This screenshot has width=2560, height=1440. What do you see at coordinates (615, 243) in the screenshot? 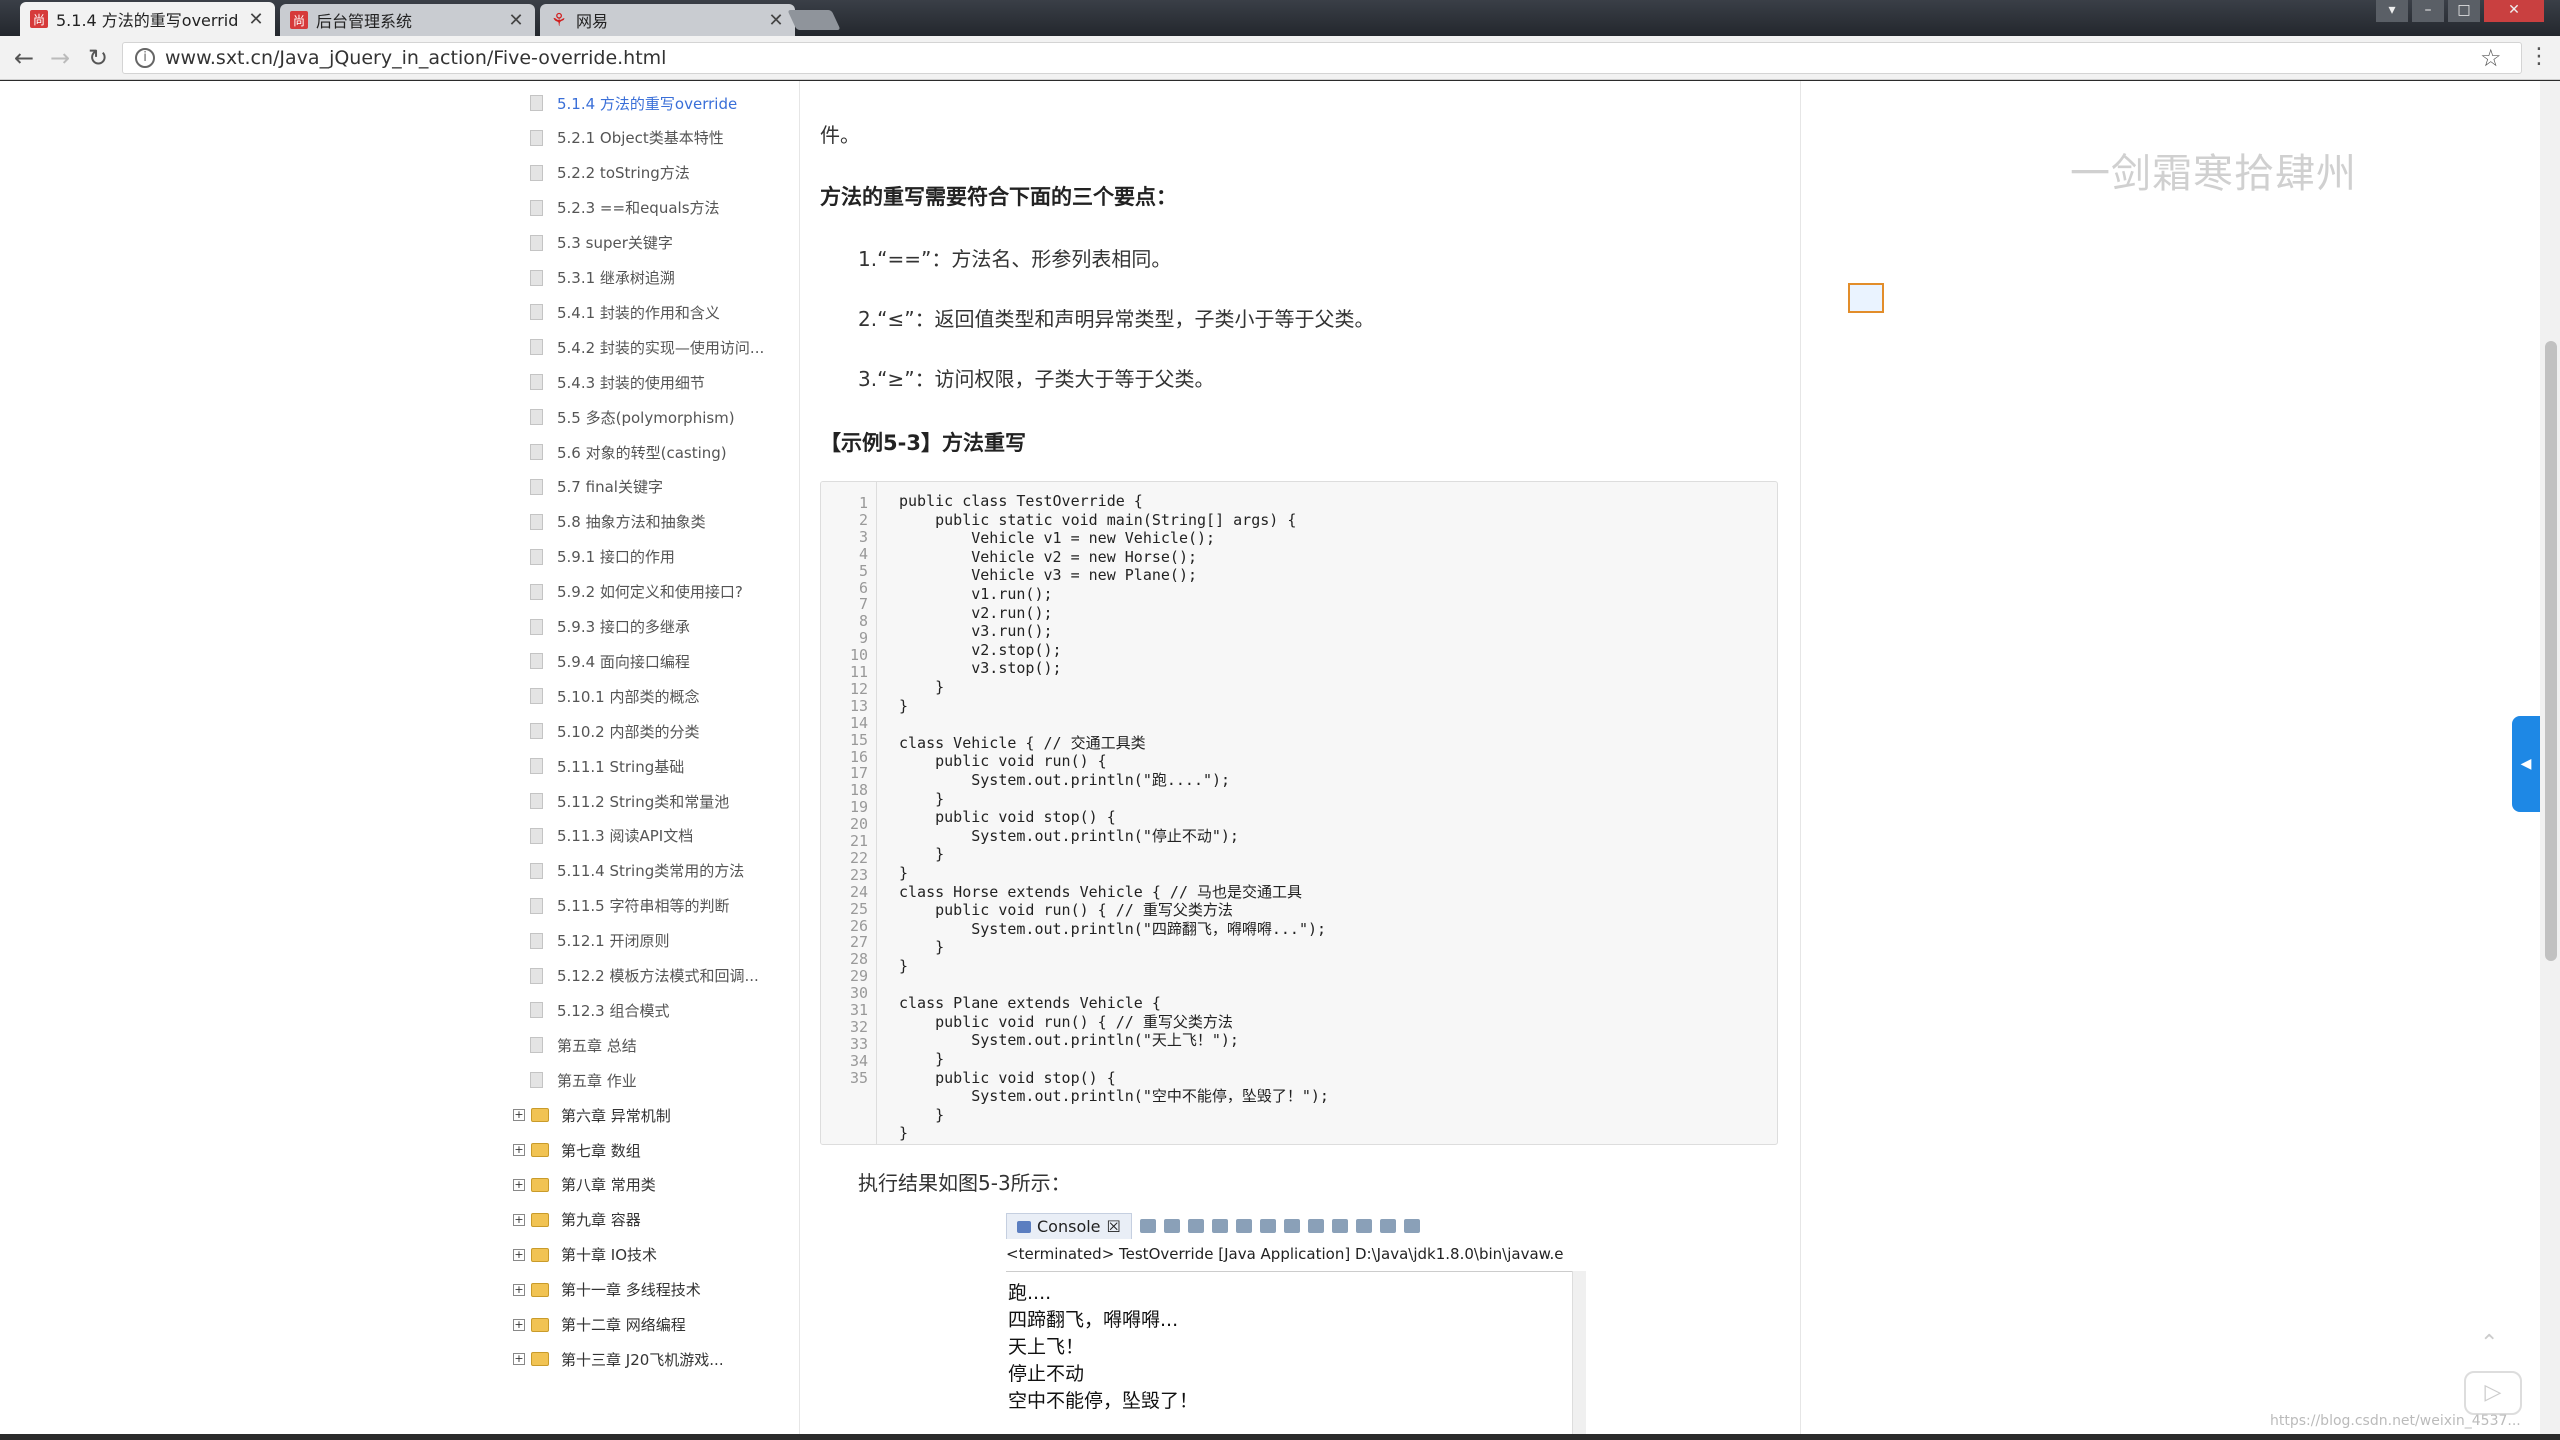
I see `toc-item-label: 5.3 super关键字` at bounding box center [615, 243].